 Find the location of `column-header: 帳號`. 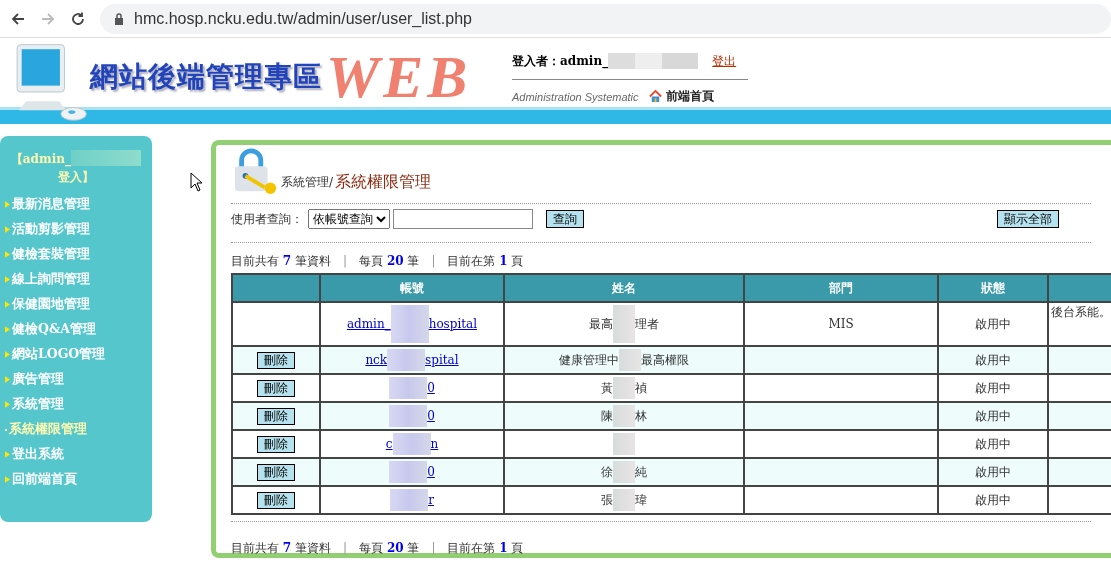

column-header: 帳號 is located at coordinates (412, 288).